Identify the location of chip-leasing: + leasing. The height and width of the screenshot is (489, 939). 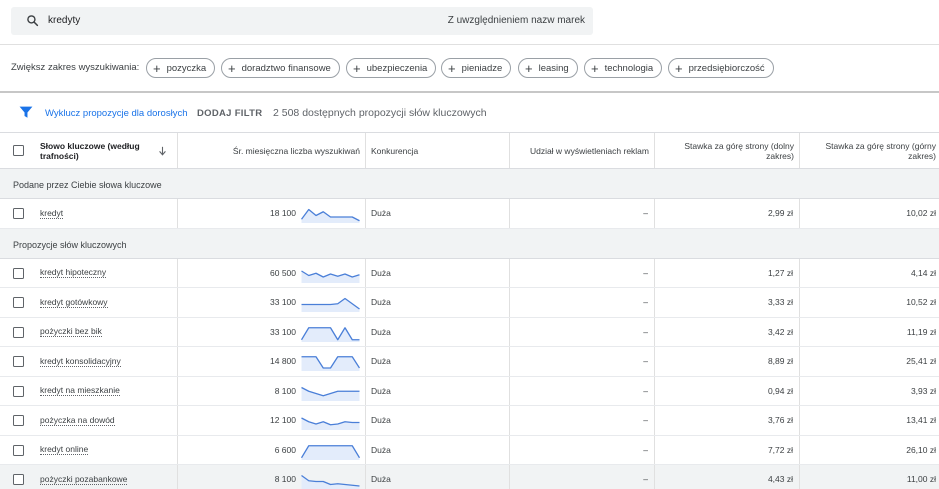
(548, 68).